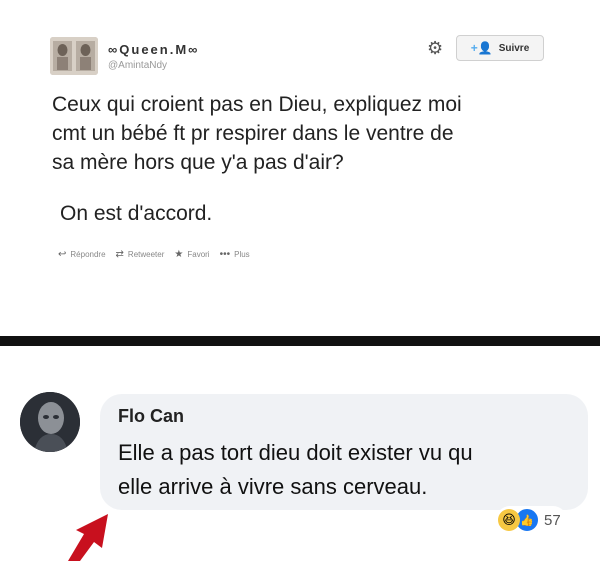  What do you see at coordinates (74, 56) in the screenshot?
I see `tweet-avatar` at bounding box center [74, 56].